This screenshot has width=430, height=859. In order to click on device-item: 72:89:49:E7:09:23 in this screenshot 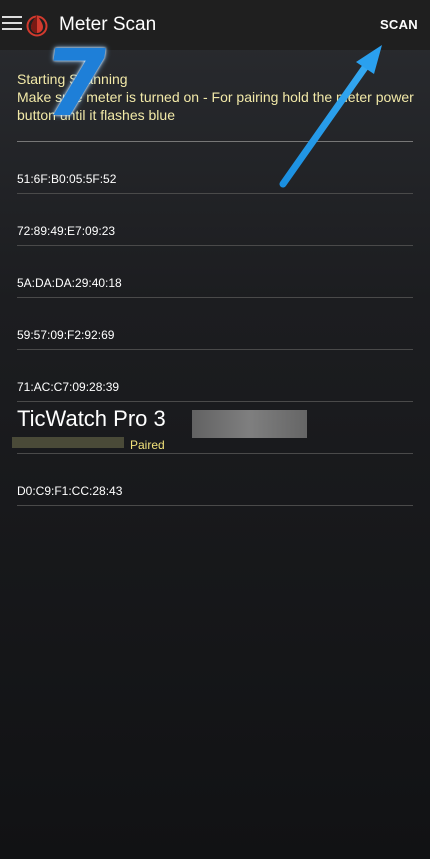, I will do `click(215, 220)`.